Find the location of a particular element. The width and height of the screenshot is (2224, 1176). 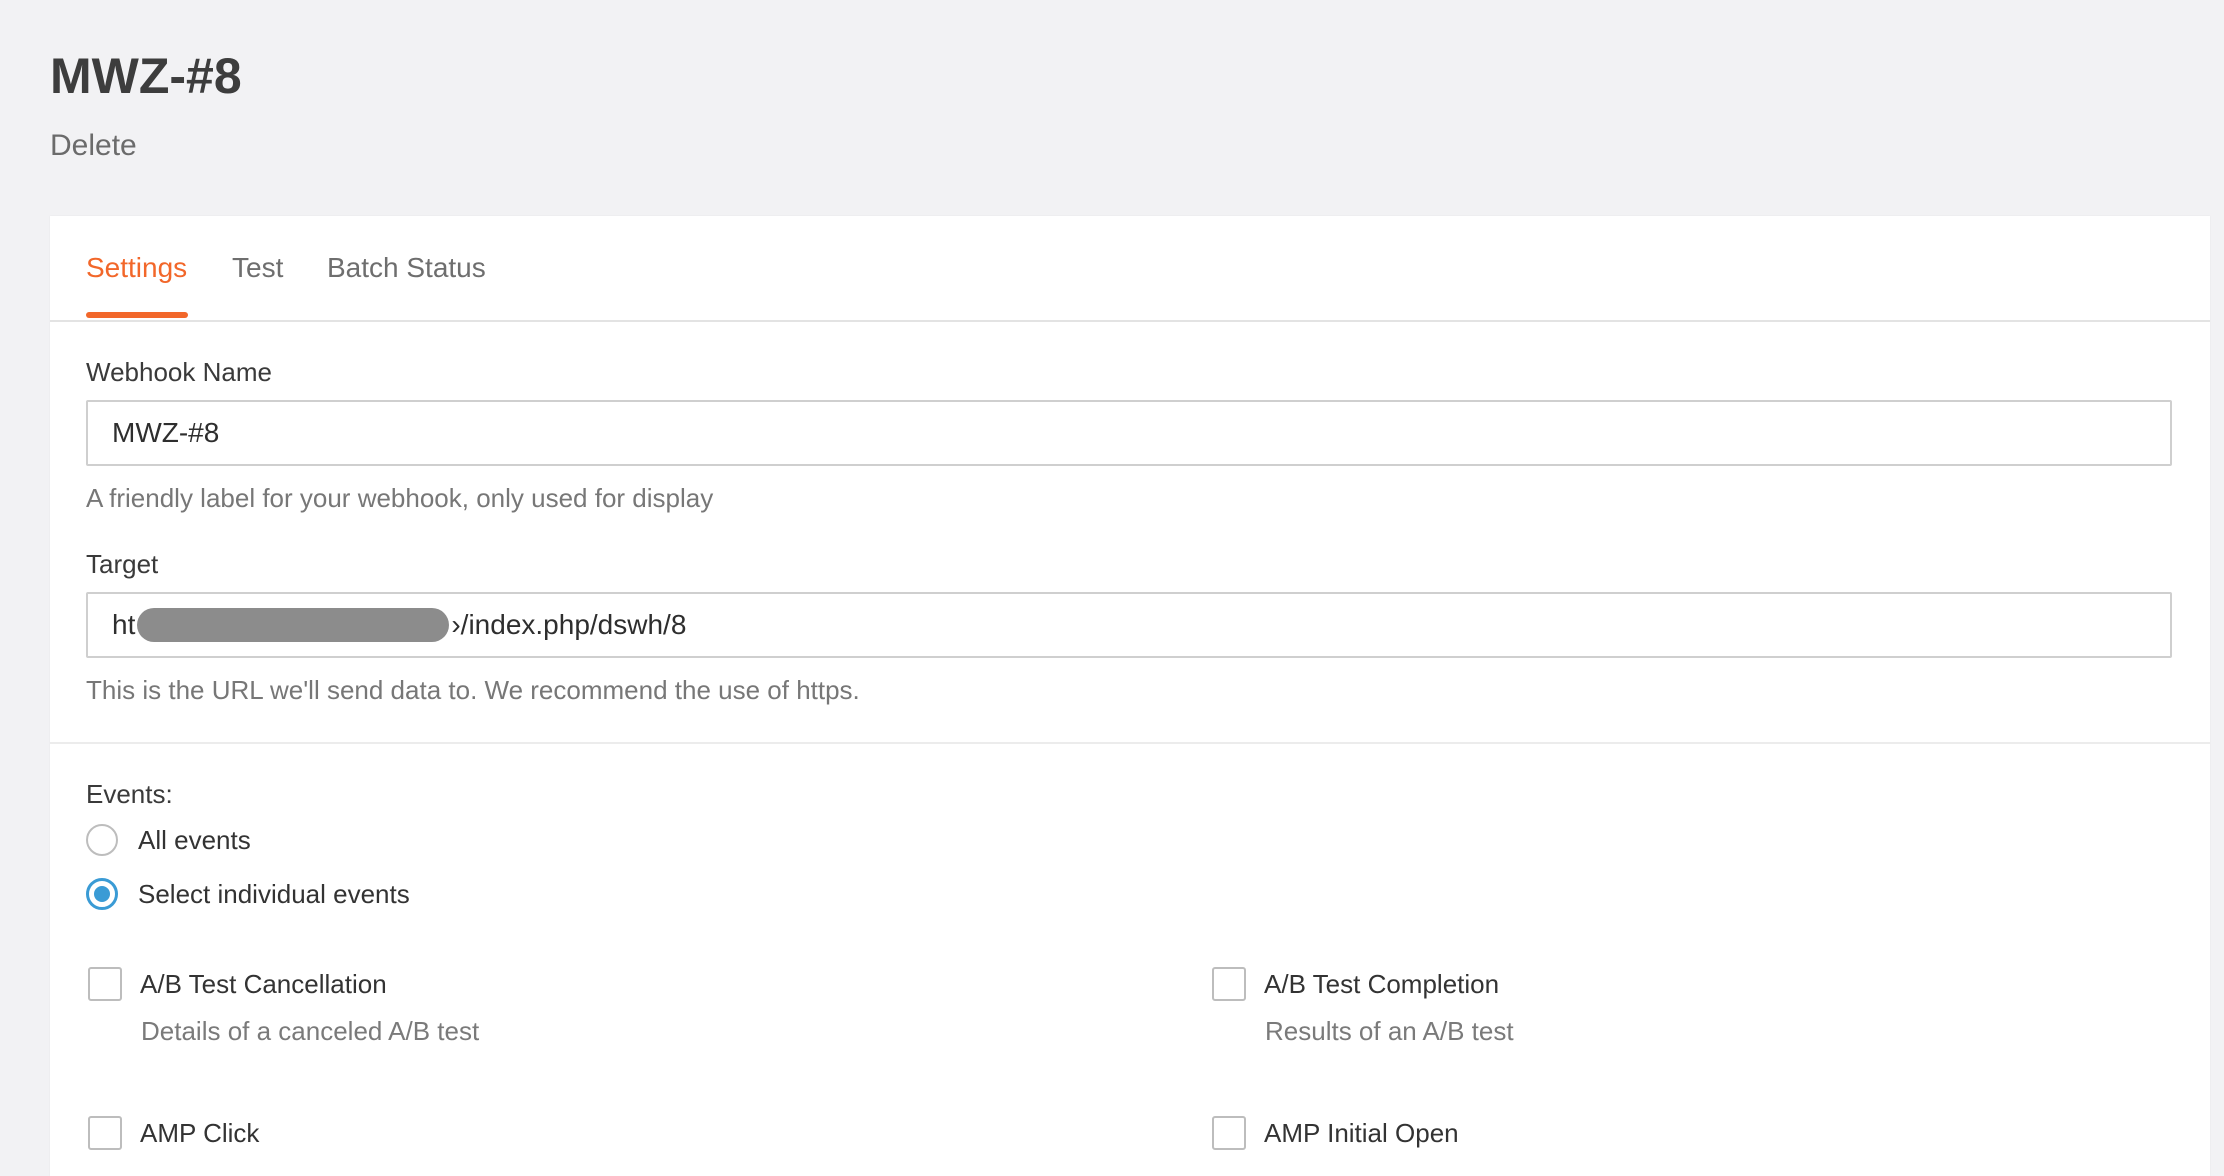

tab-settings: Settings is located at coordinates (136, 268).